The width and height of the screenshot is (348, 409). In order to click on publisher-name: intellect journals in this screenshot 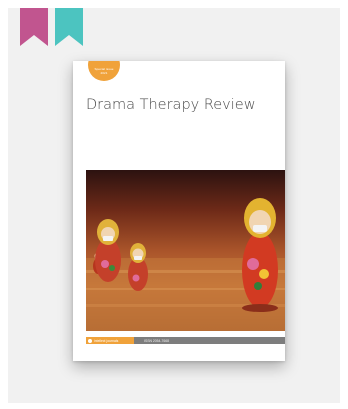, I will do `click(106, 340)`.